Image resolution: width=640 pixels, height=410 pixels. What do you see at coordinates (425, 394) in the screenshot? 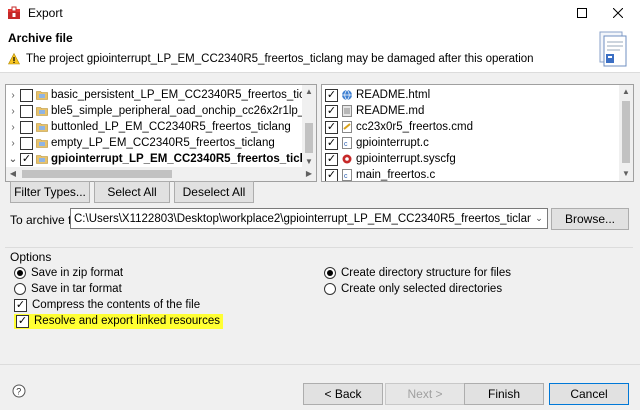
I see `next-button: Next >` at bounding box center [425, 394].